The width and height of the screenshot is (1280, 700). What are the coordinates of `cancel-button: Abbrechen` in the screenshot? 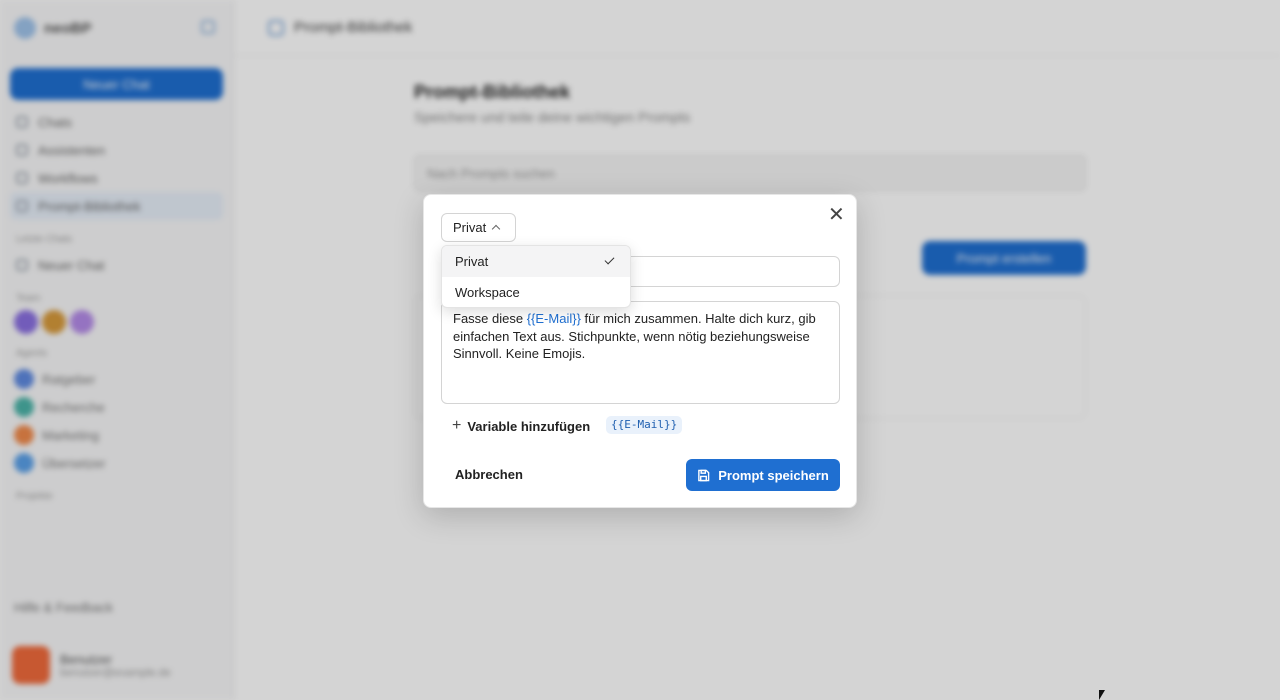 It's located at (489, 474).